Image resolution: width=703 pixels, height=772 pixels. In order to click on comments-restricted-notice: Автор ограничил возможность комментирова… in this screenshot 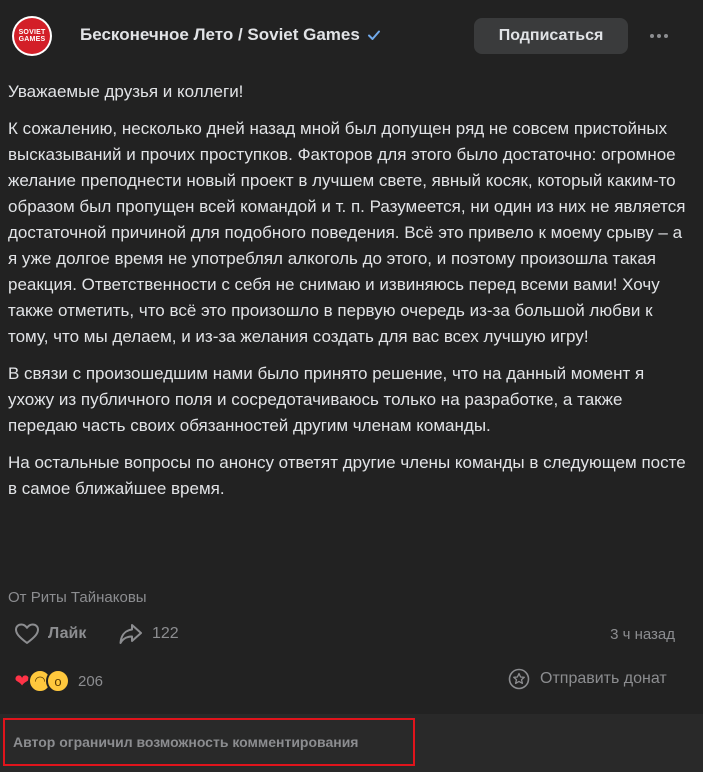, I will do `click(209, 742)`.